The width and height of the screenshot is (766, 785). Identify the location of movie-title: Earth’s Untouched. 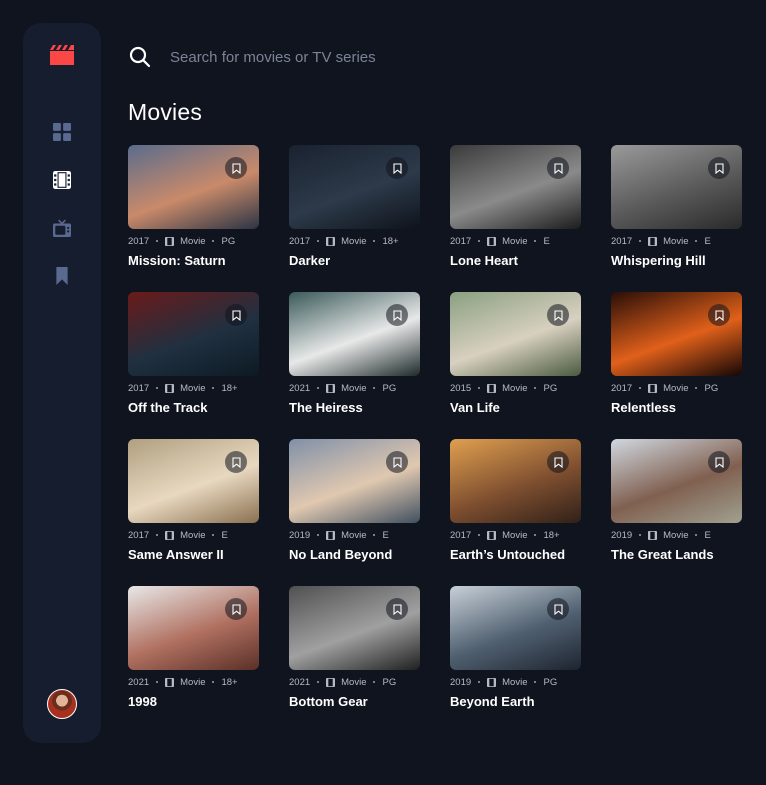
(515, 554).